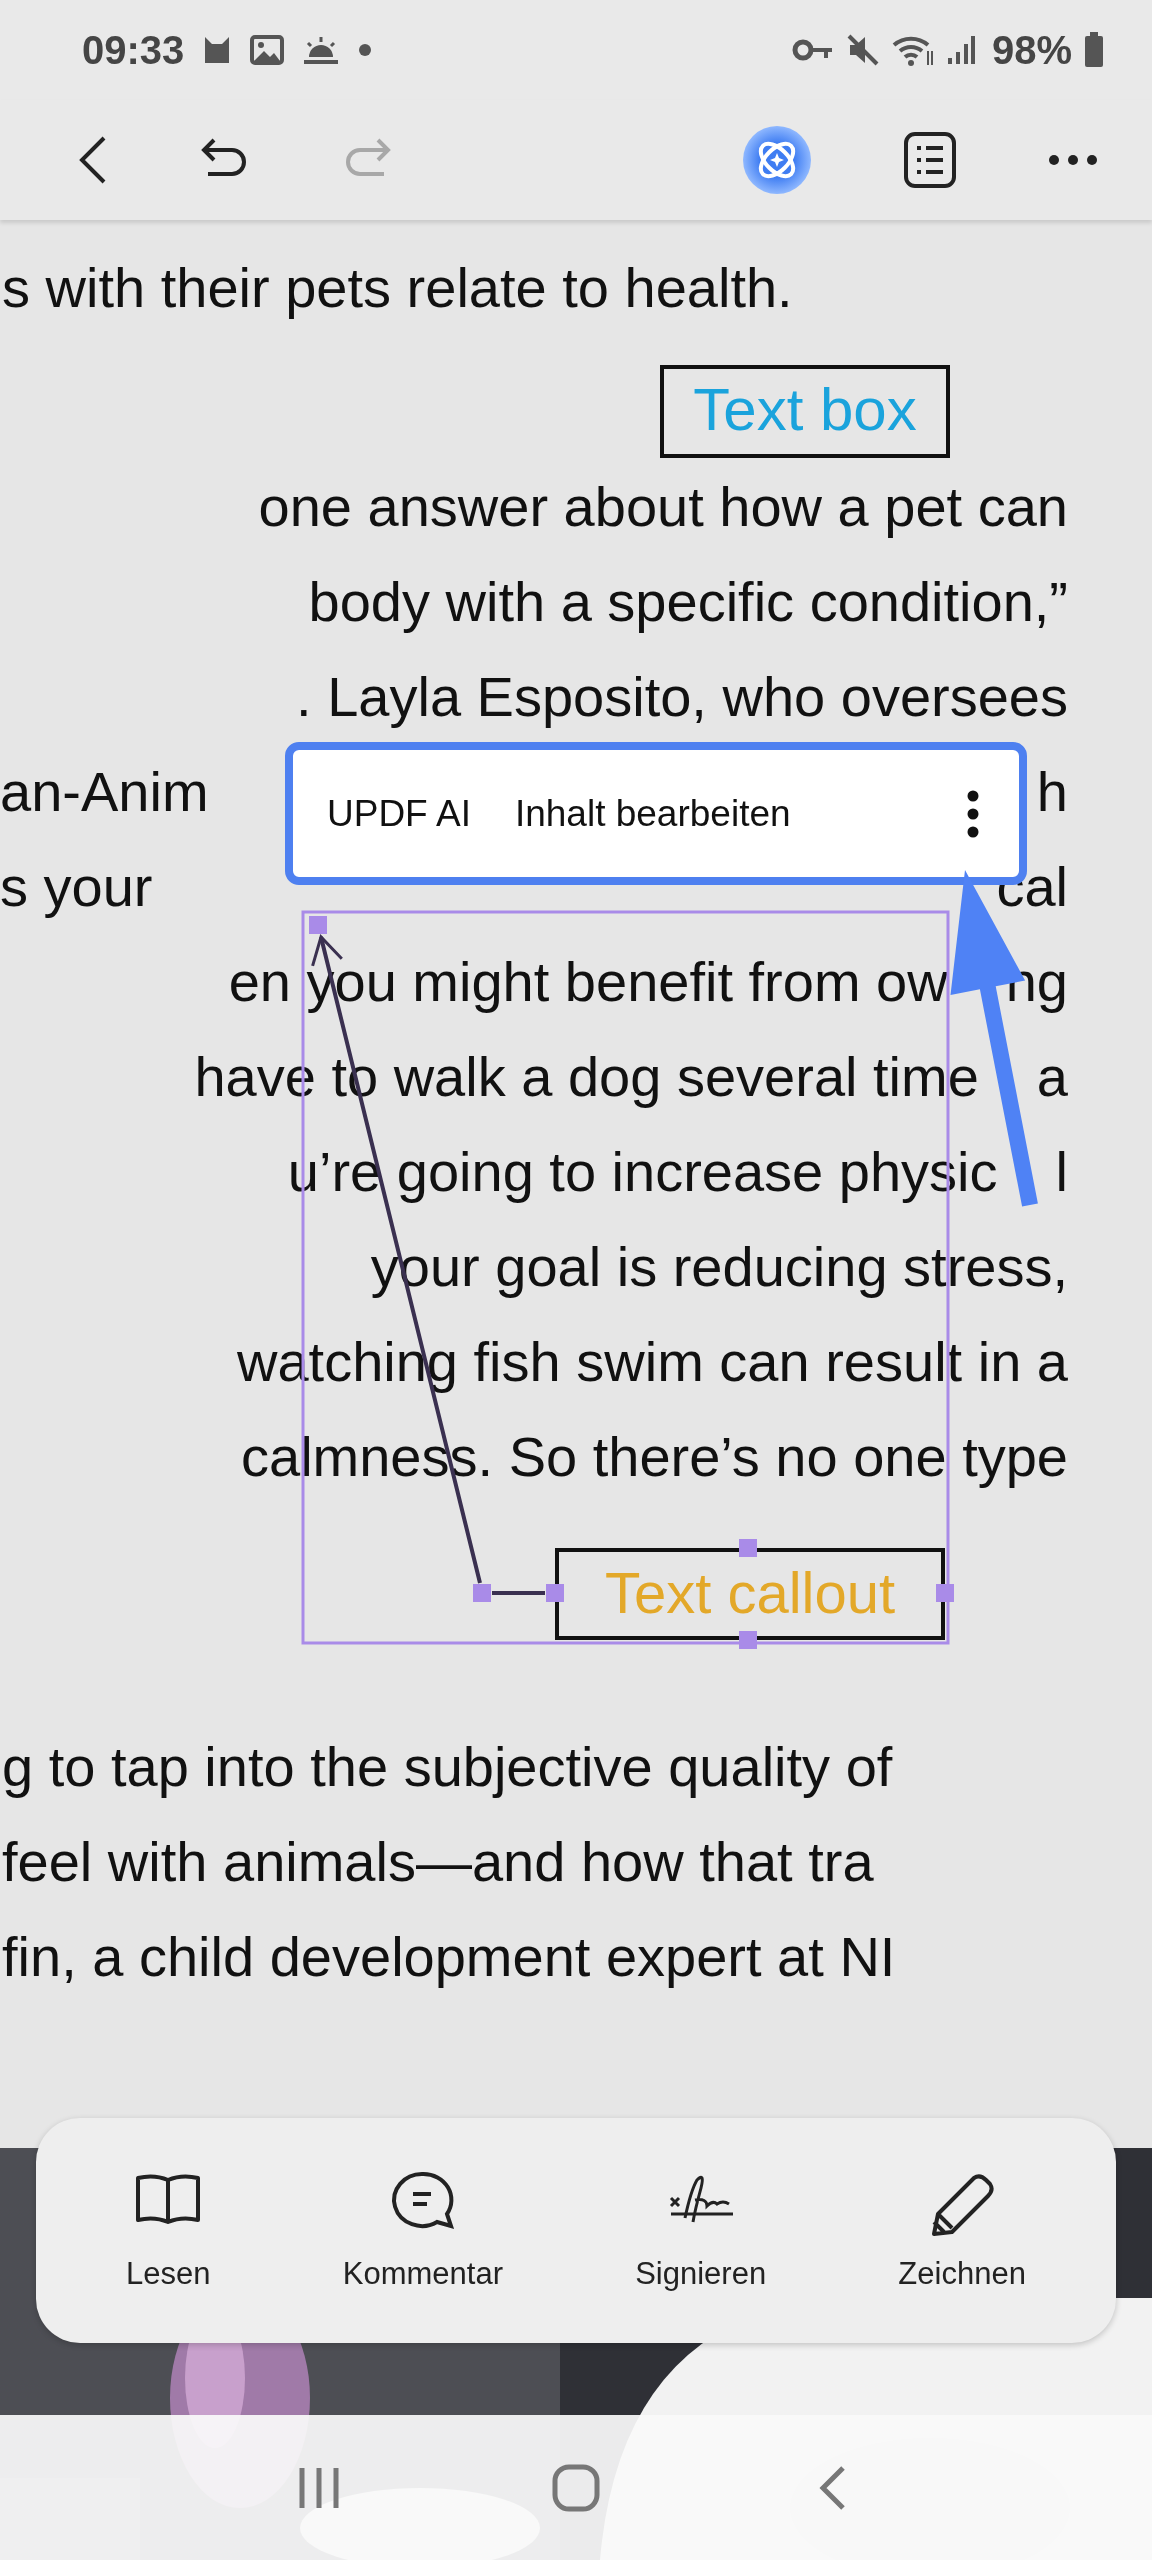  What do you see at coordinates (267, 50) in the screenshot?
I see `image-icon` at bounding box center [267, 50].